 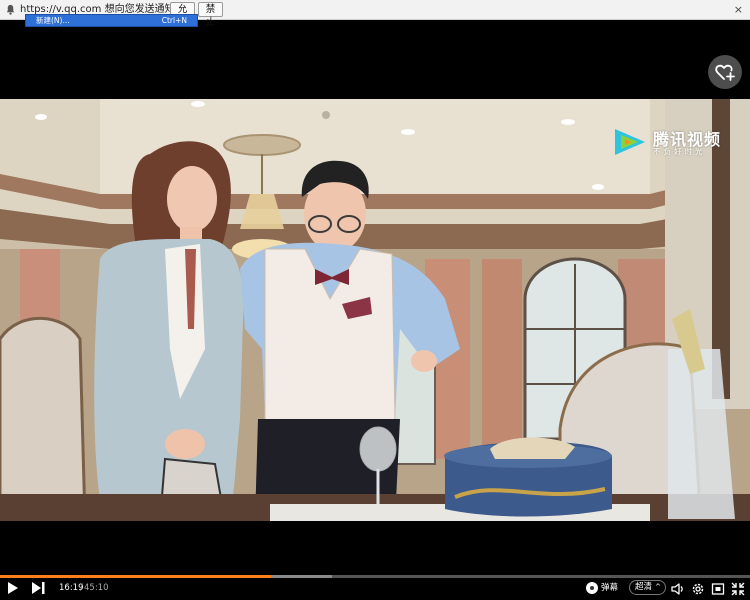 What do you see at coordinates (679, 151) in the screenshot?
I see `logo-slogan: 不负好时光` at bounding box center [679, 151].